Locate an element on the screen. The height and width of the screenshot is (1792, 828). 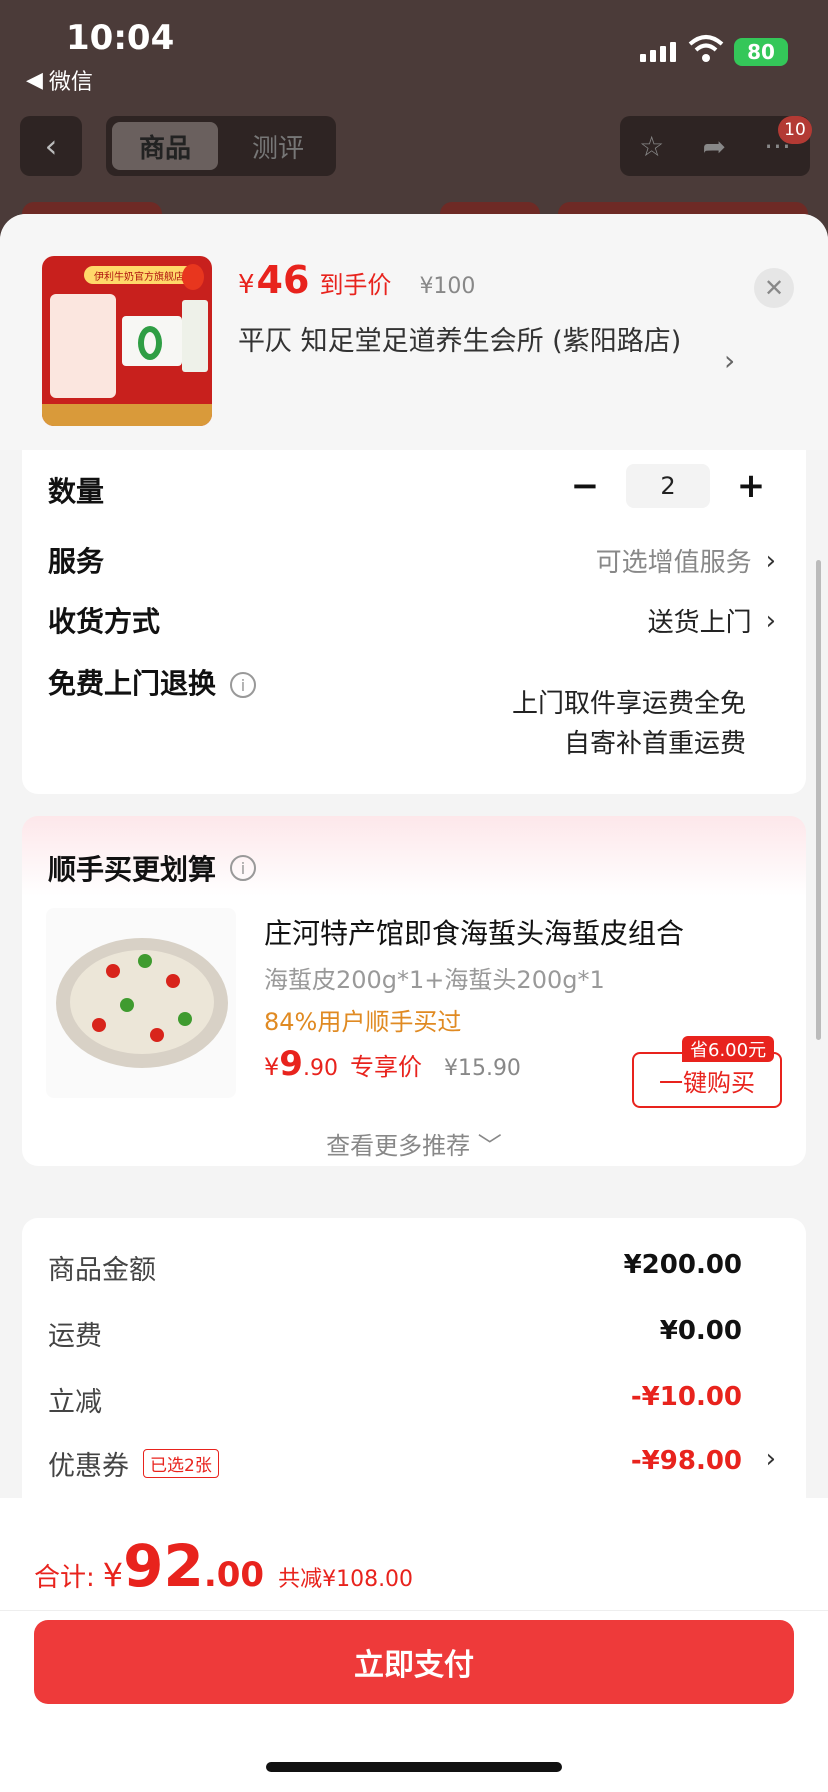
bundle-price: ¥ 9 .90 专享价 ¥15.90 is located at coordinates (392, 1064).